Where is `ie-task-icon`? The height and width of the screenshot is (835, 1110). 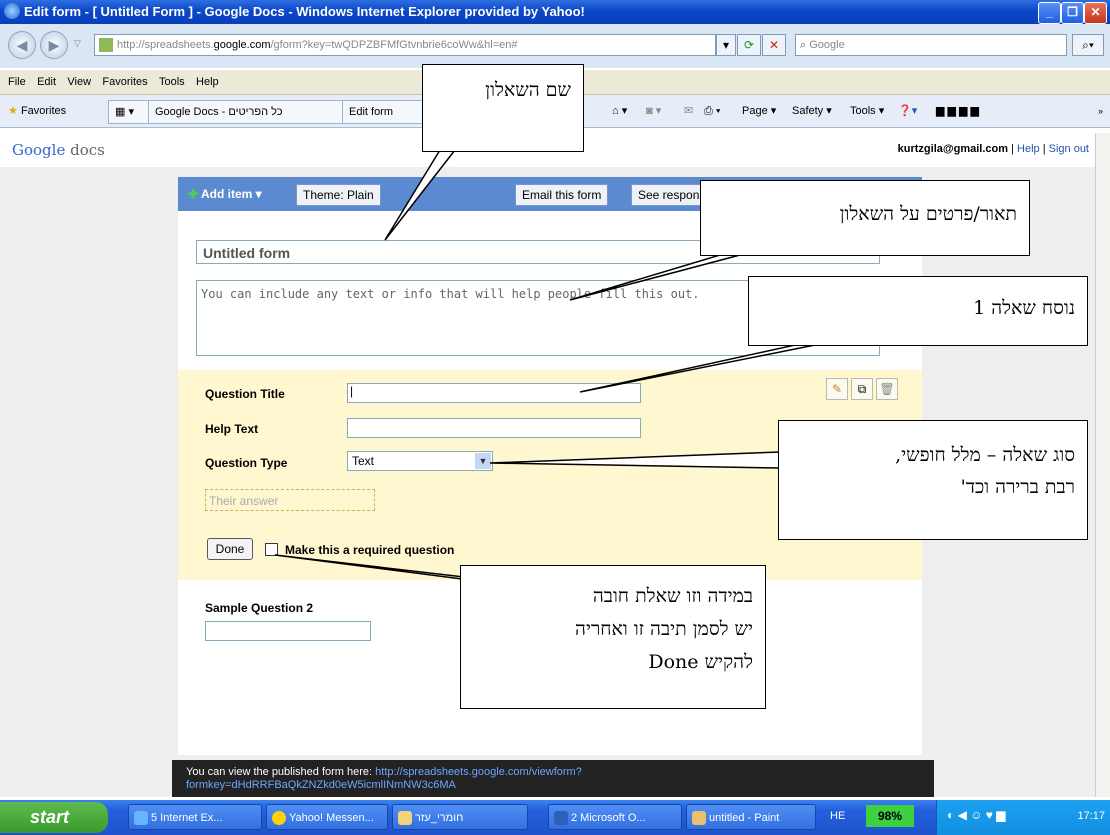
ie-task-icon is located at coordinates (141, 818).